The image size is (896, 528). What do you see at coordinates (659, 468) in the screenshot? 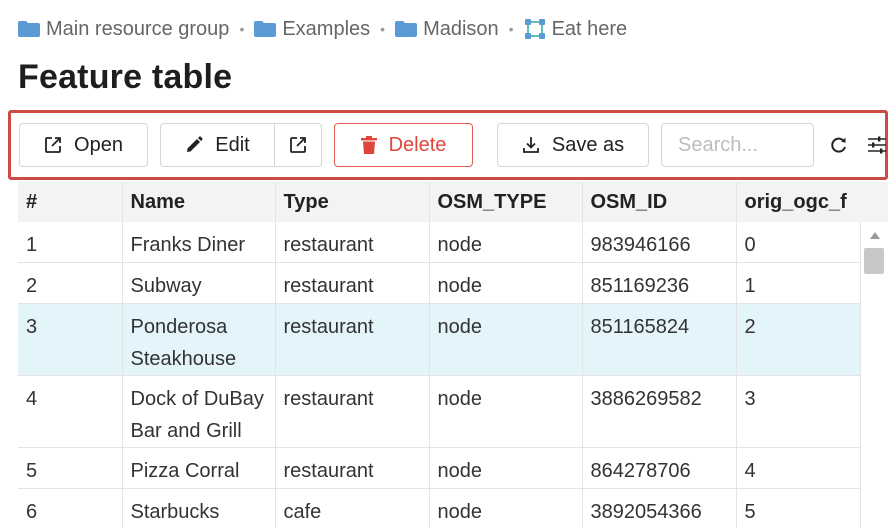
I see `cell-osm-id: 864278706` at bounding box center [659, 468].